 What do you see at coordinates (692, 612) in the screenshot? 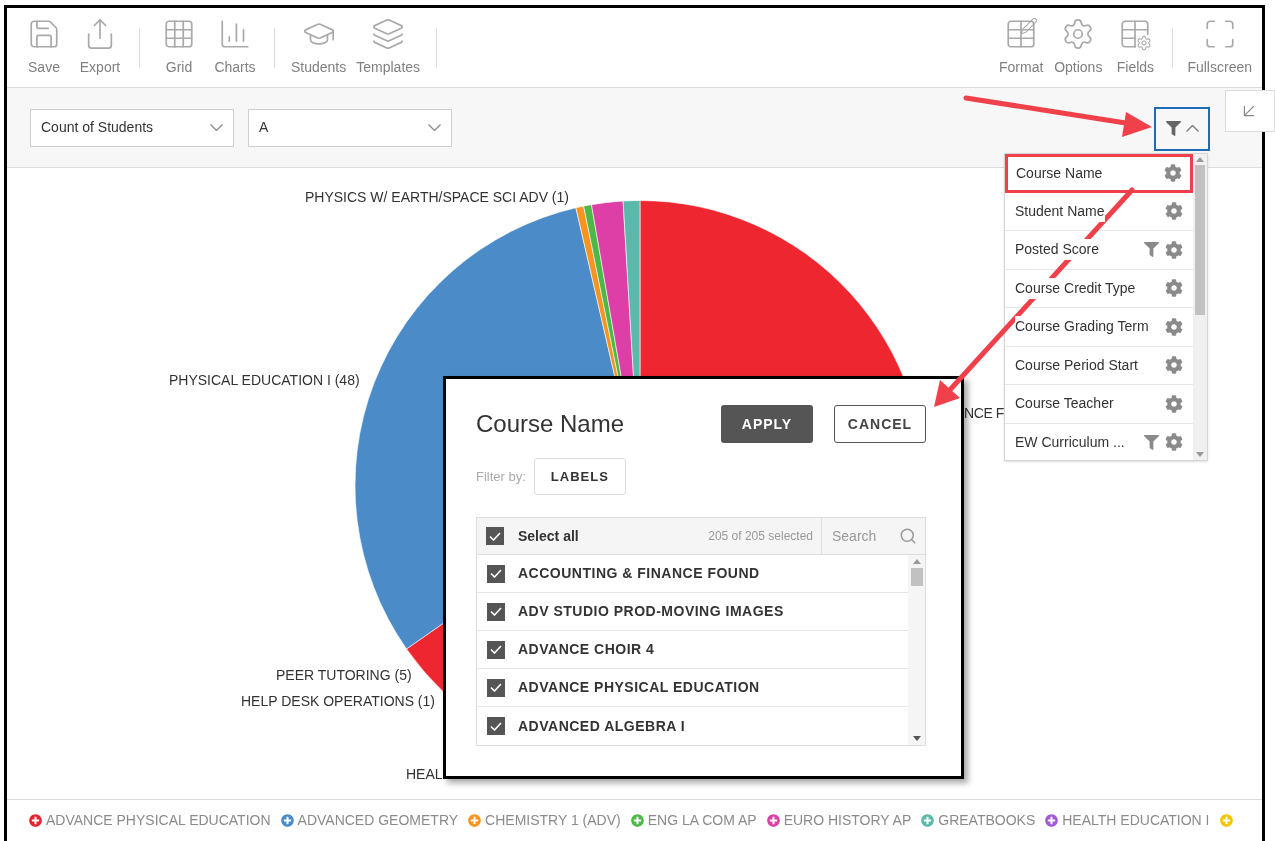
I see `filter-option: ADV STUDIO PROD-MOVING IMAGES` at bounding box center [692, 612].